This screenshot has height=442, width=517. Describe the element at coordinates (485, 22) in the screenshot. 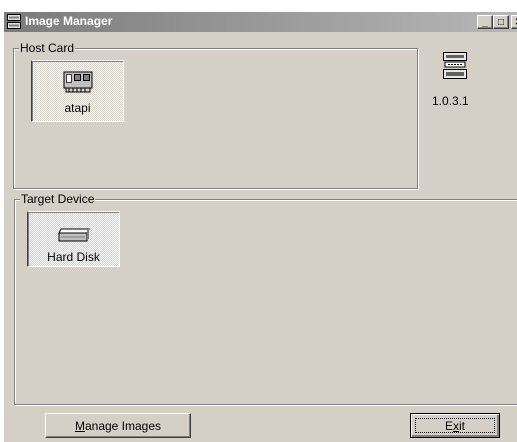

I see `minimize-button: _` at that location.